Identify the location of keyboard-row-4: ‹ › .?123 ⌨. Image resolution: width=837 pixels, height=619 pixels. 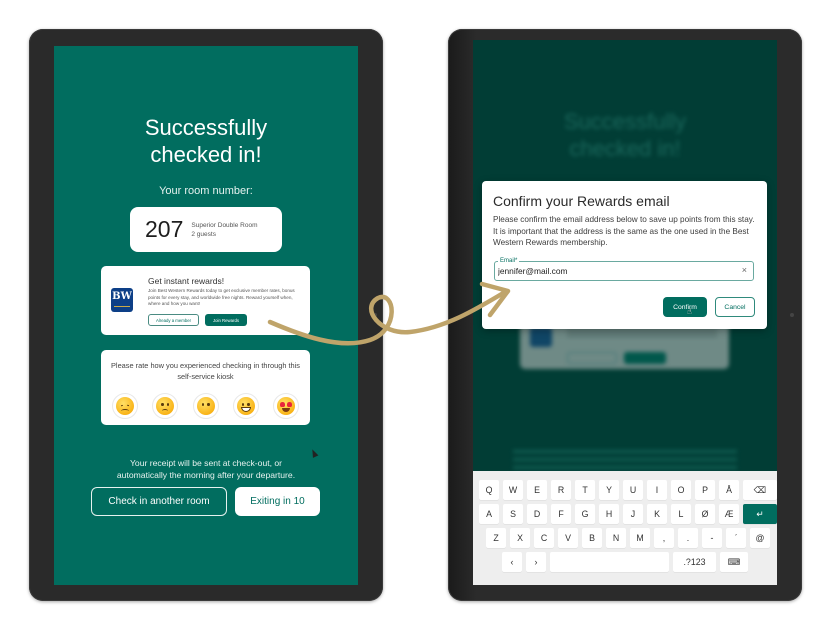
(625, 562).